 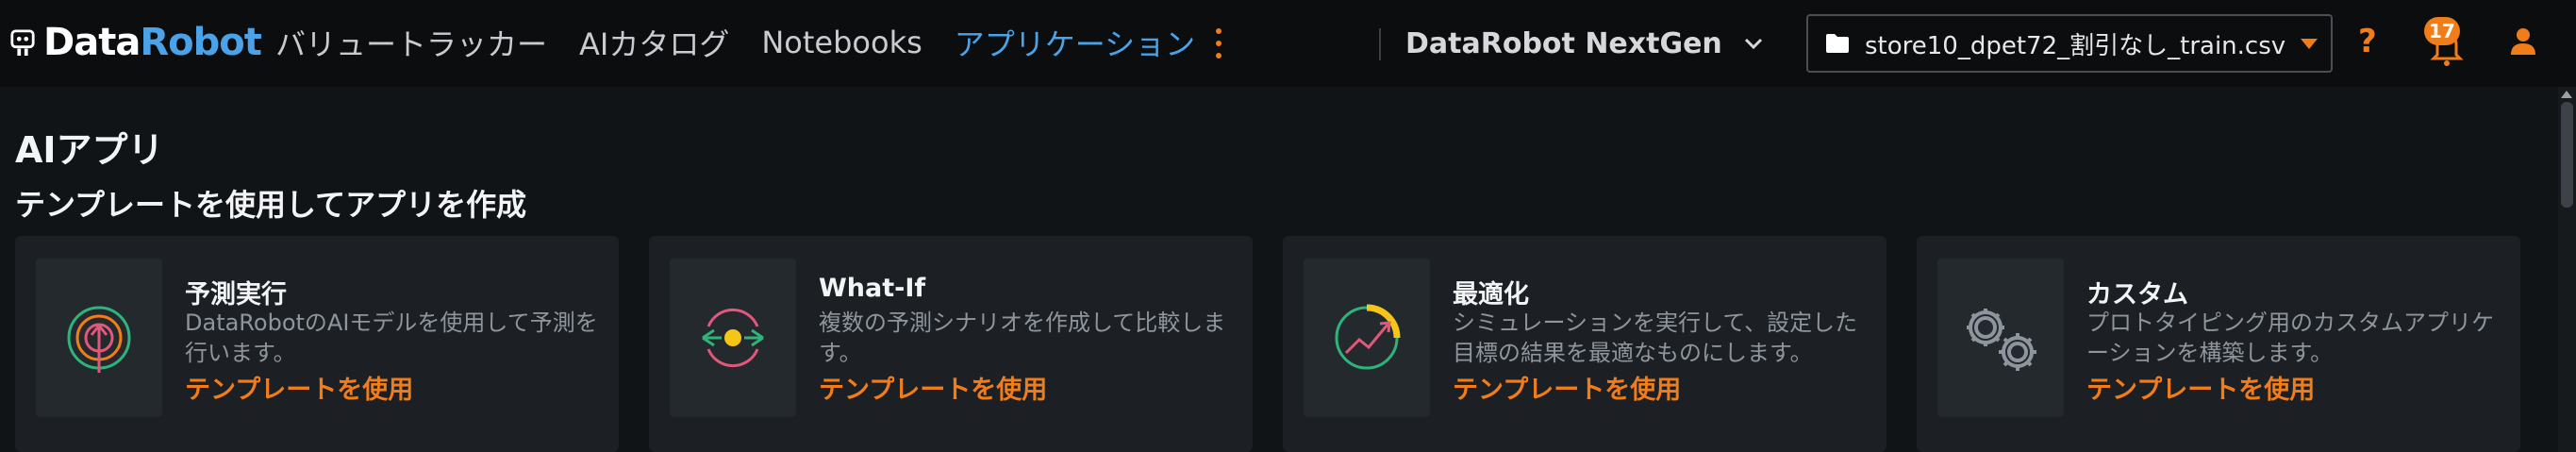 What do you see at coordinates (2566, 94) in the screenshot?
I see `scroll-up-arrow-icon` at bounding box center [2566, 94].